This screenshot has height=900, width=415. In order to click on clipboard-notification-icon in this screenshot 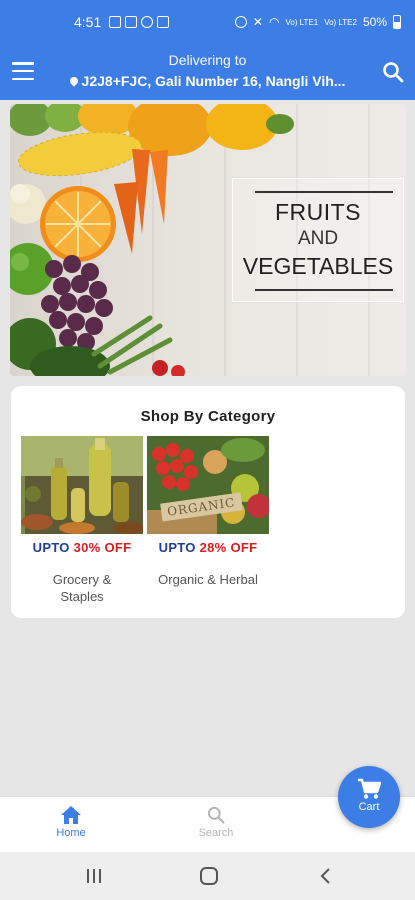, I will do `click(163, 22)`.